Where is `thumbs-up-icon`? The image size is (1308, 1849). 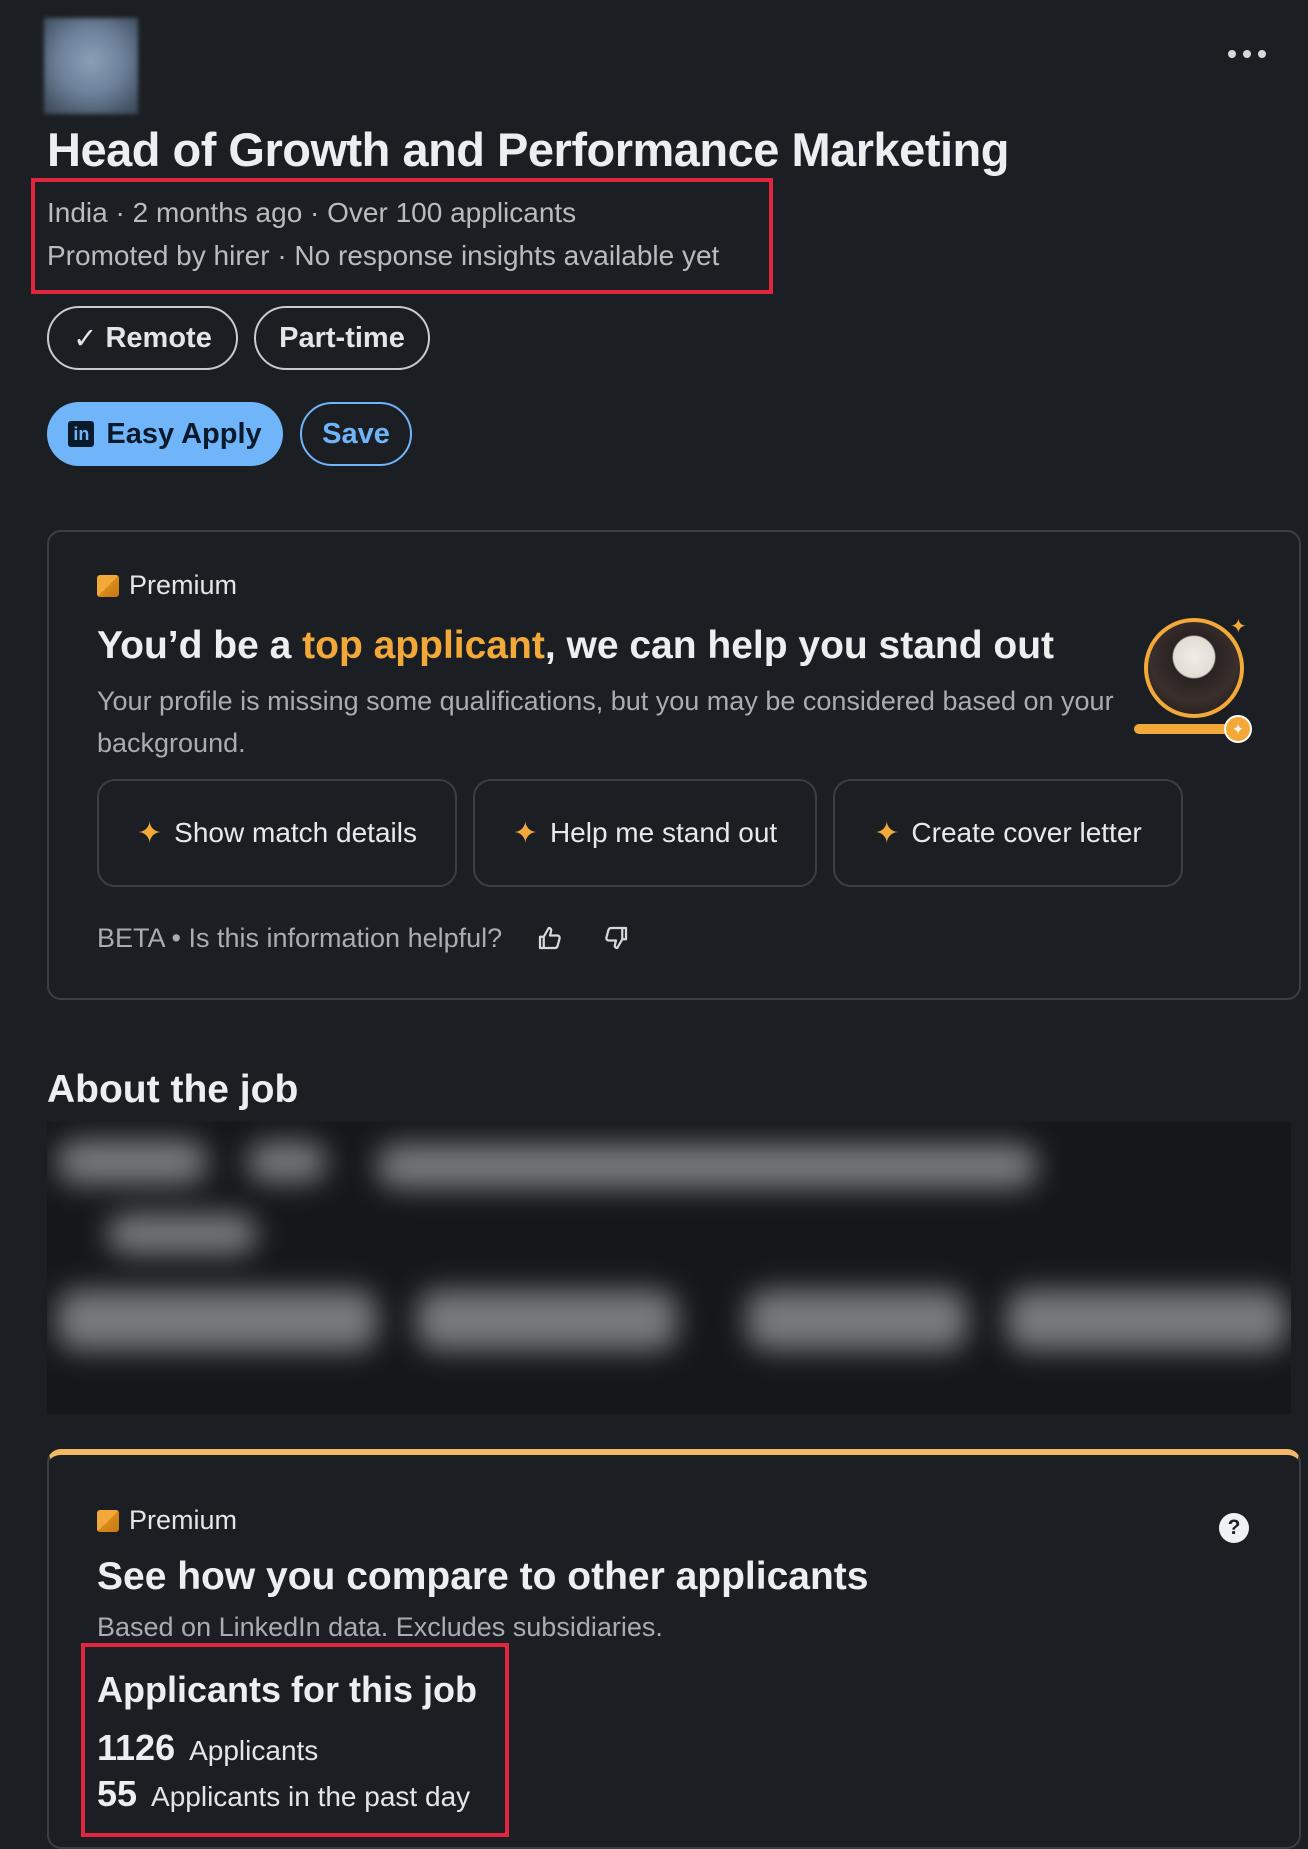 thumbs-up-icon is located at coordinates (550, 938).